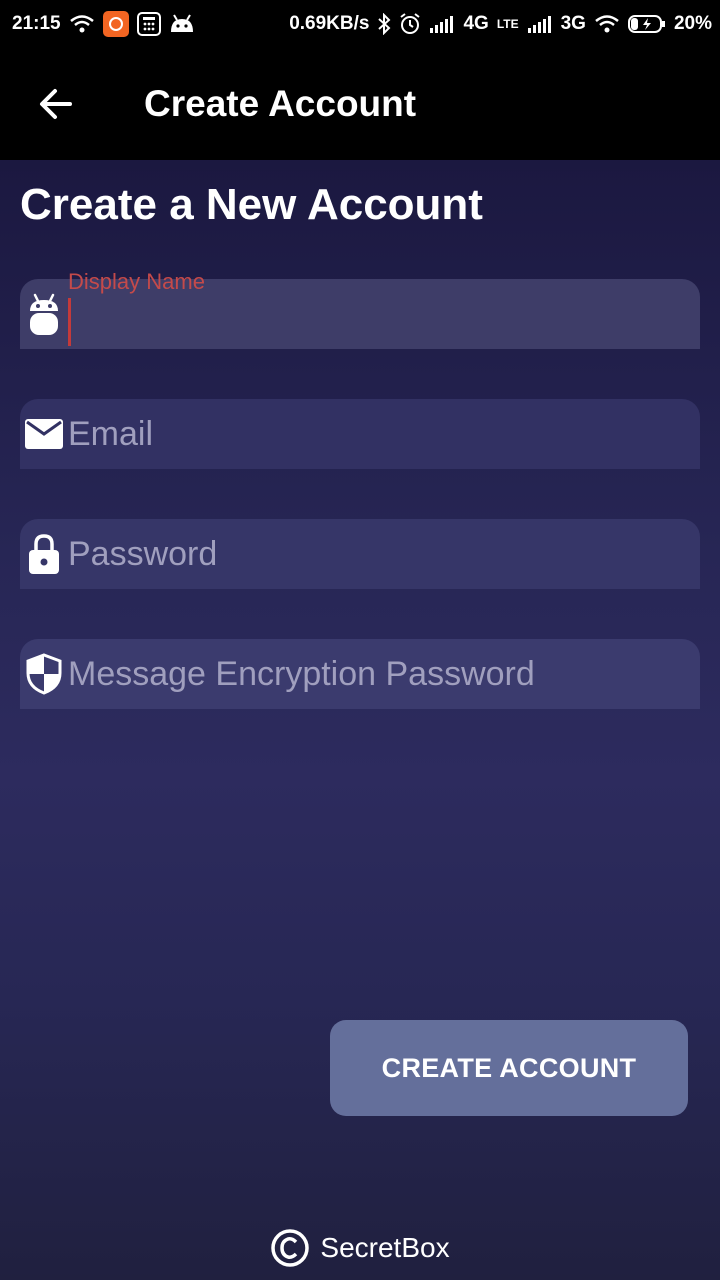  What do you see at coordinates (290, 1248) in the screenshot?
I see `copyright-icon` at bounding box center [290, 1248].